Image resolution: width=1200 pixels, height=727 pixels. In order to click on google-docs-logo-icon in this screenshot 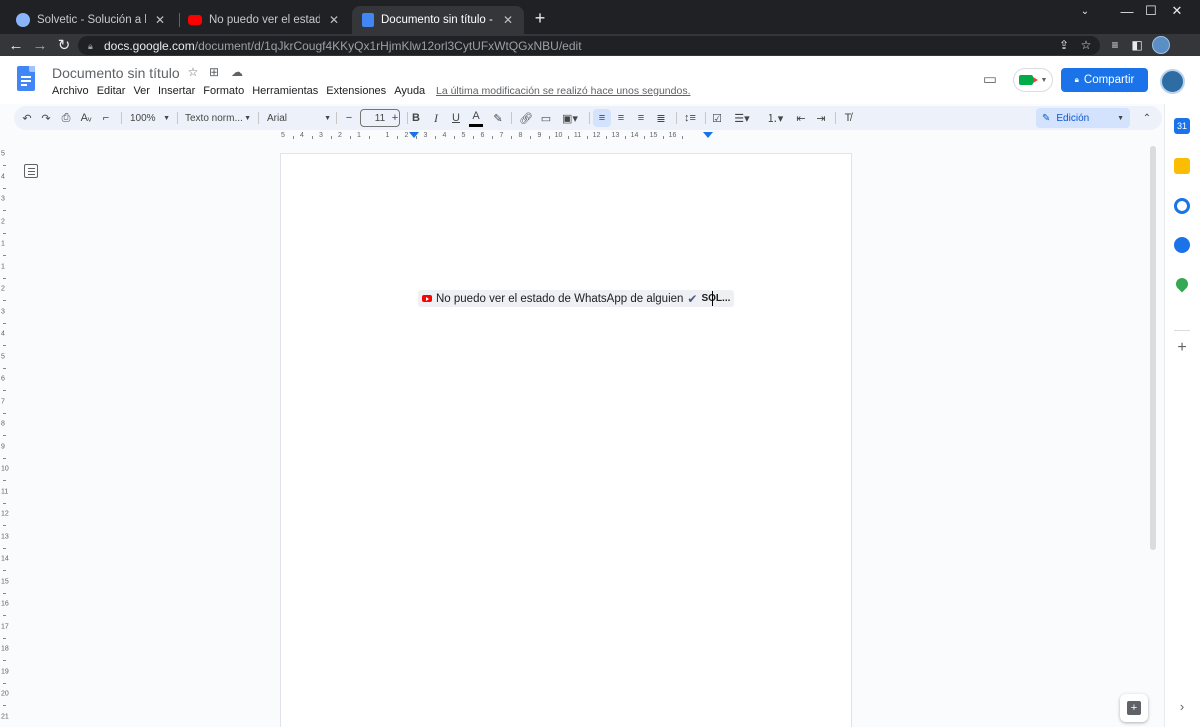, I will do `click(26, 78)`.